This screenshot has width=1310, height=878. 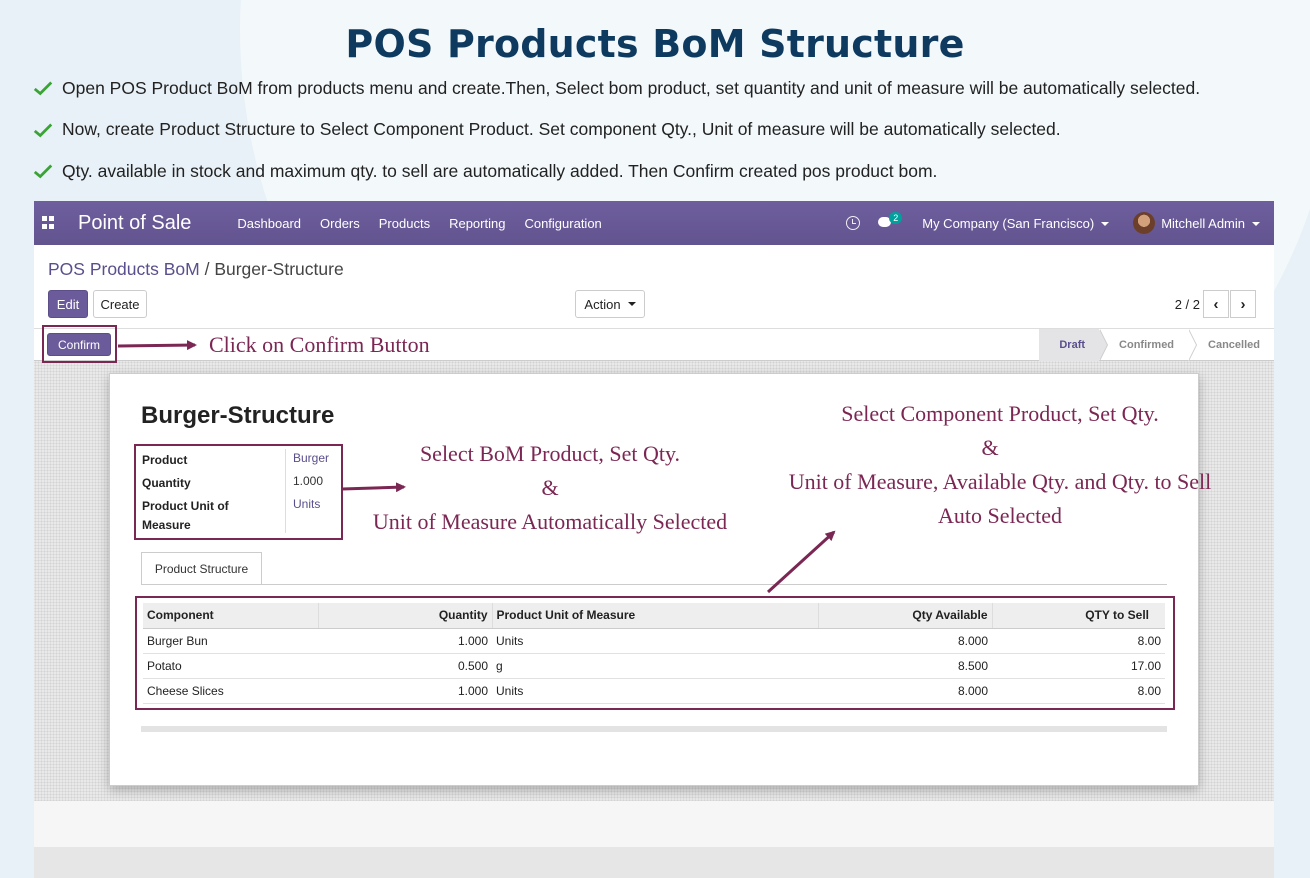 What do you see at coordinates (550, 453) in the screenshot?
I see `annotation-bom-line1: Select BoM Product, Set Qty.` at bounding box center [550, 453].